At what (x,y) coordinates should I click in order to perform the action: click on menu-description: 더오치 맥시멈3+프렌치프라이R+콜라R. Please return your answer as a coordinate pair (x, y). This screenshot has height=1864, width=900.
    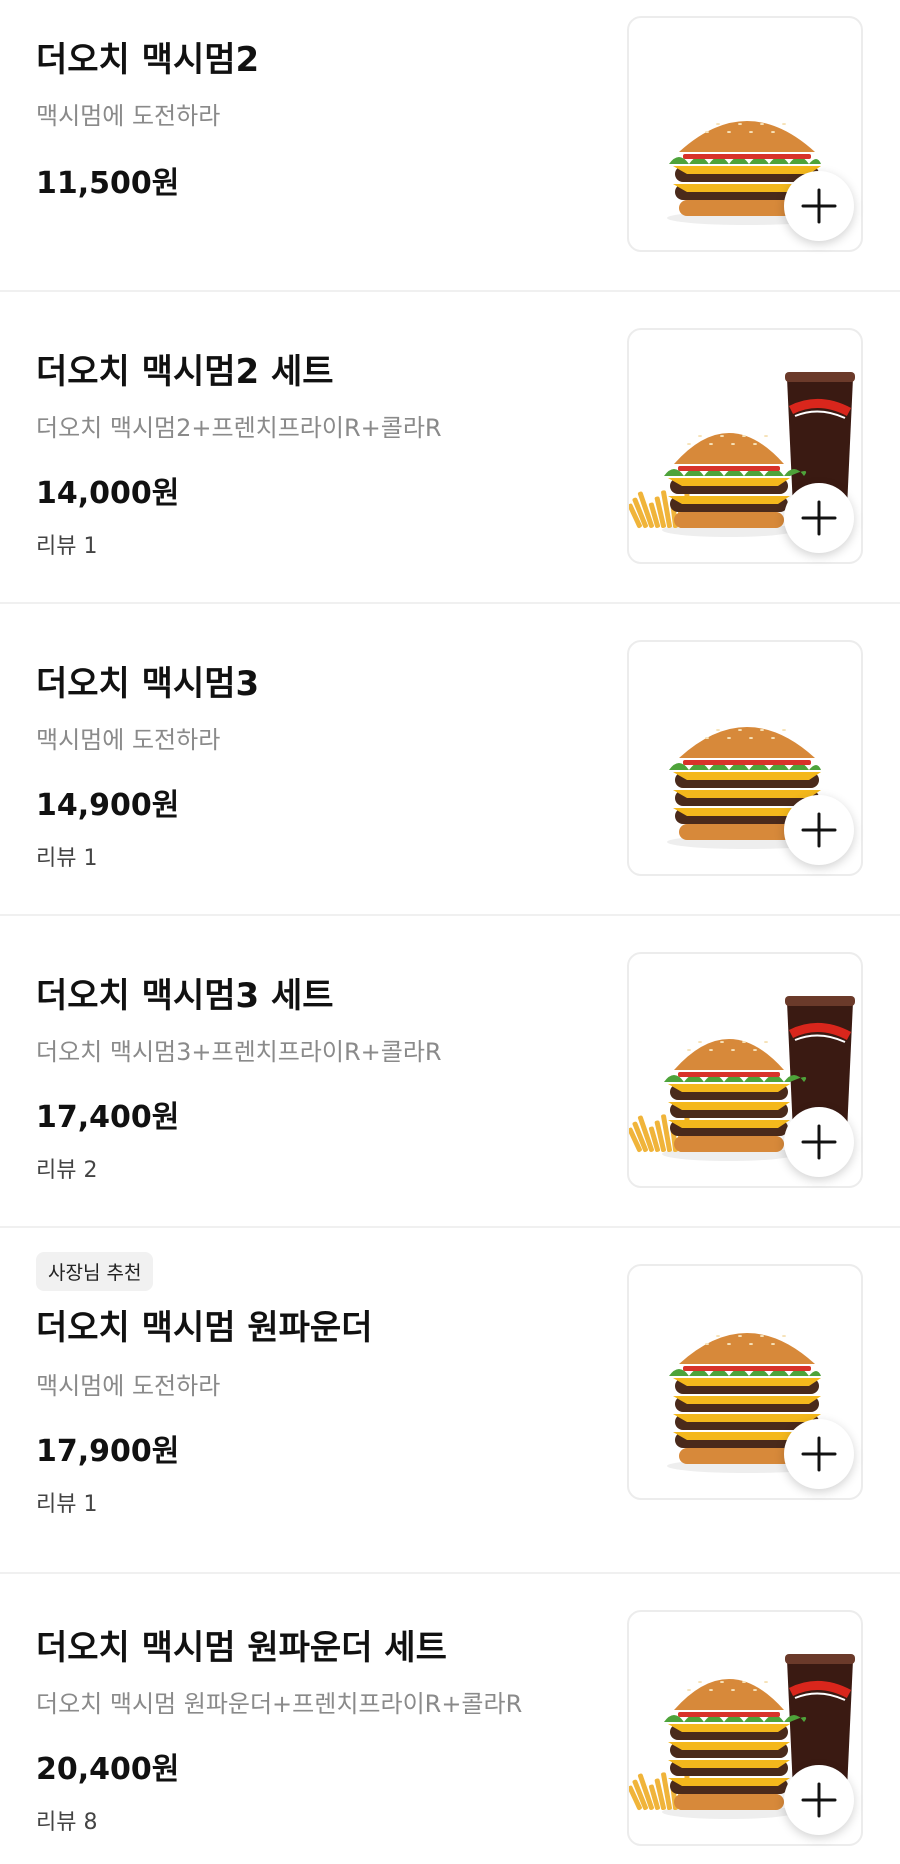
    Looking at the image, I should click on (239, 1052).